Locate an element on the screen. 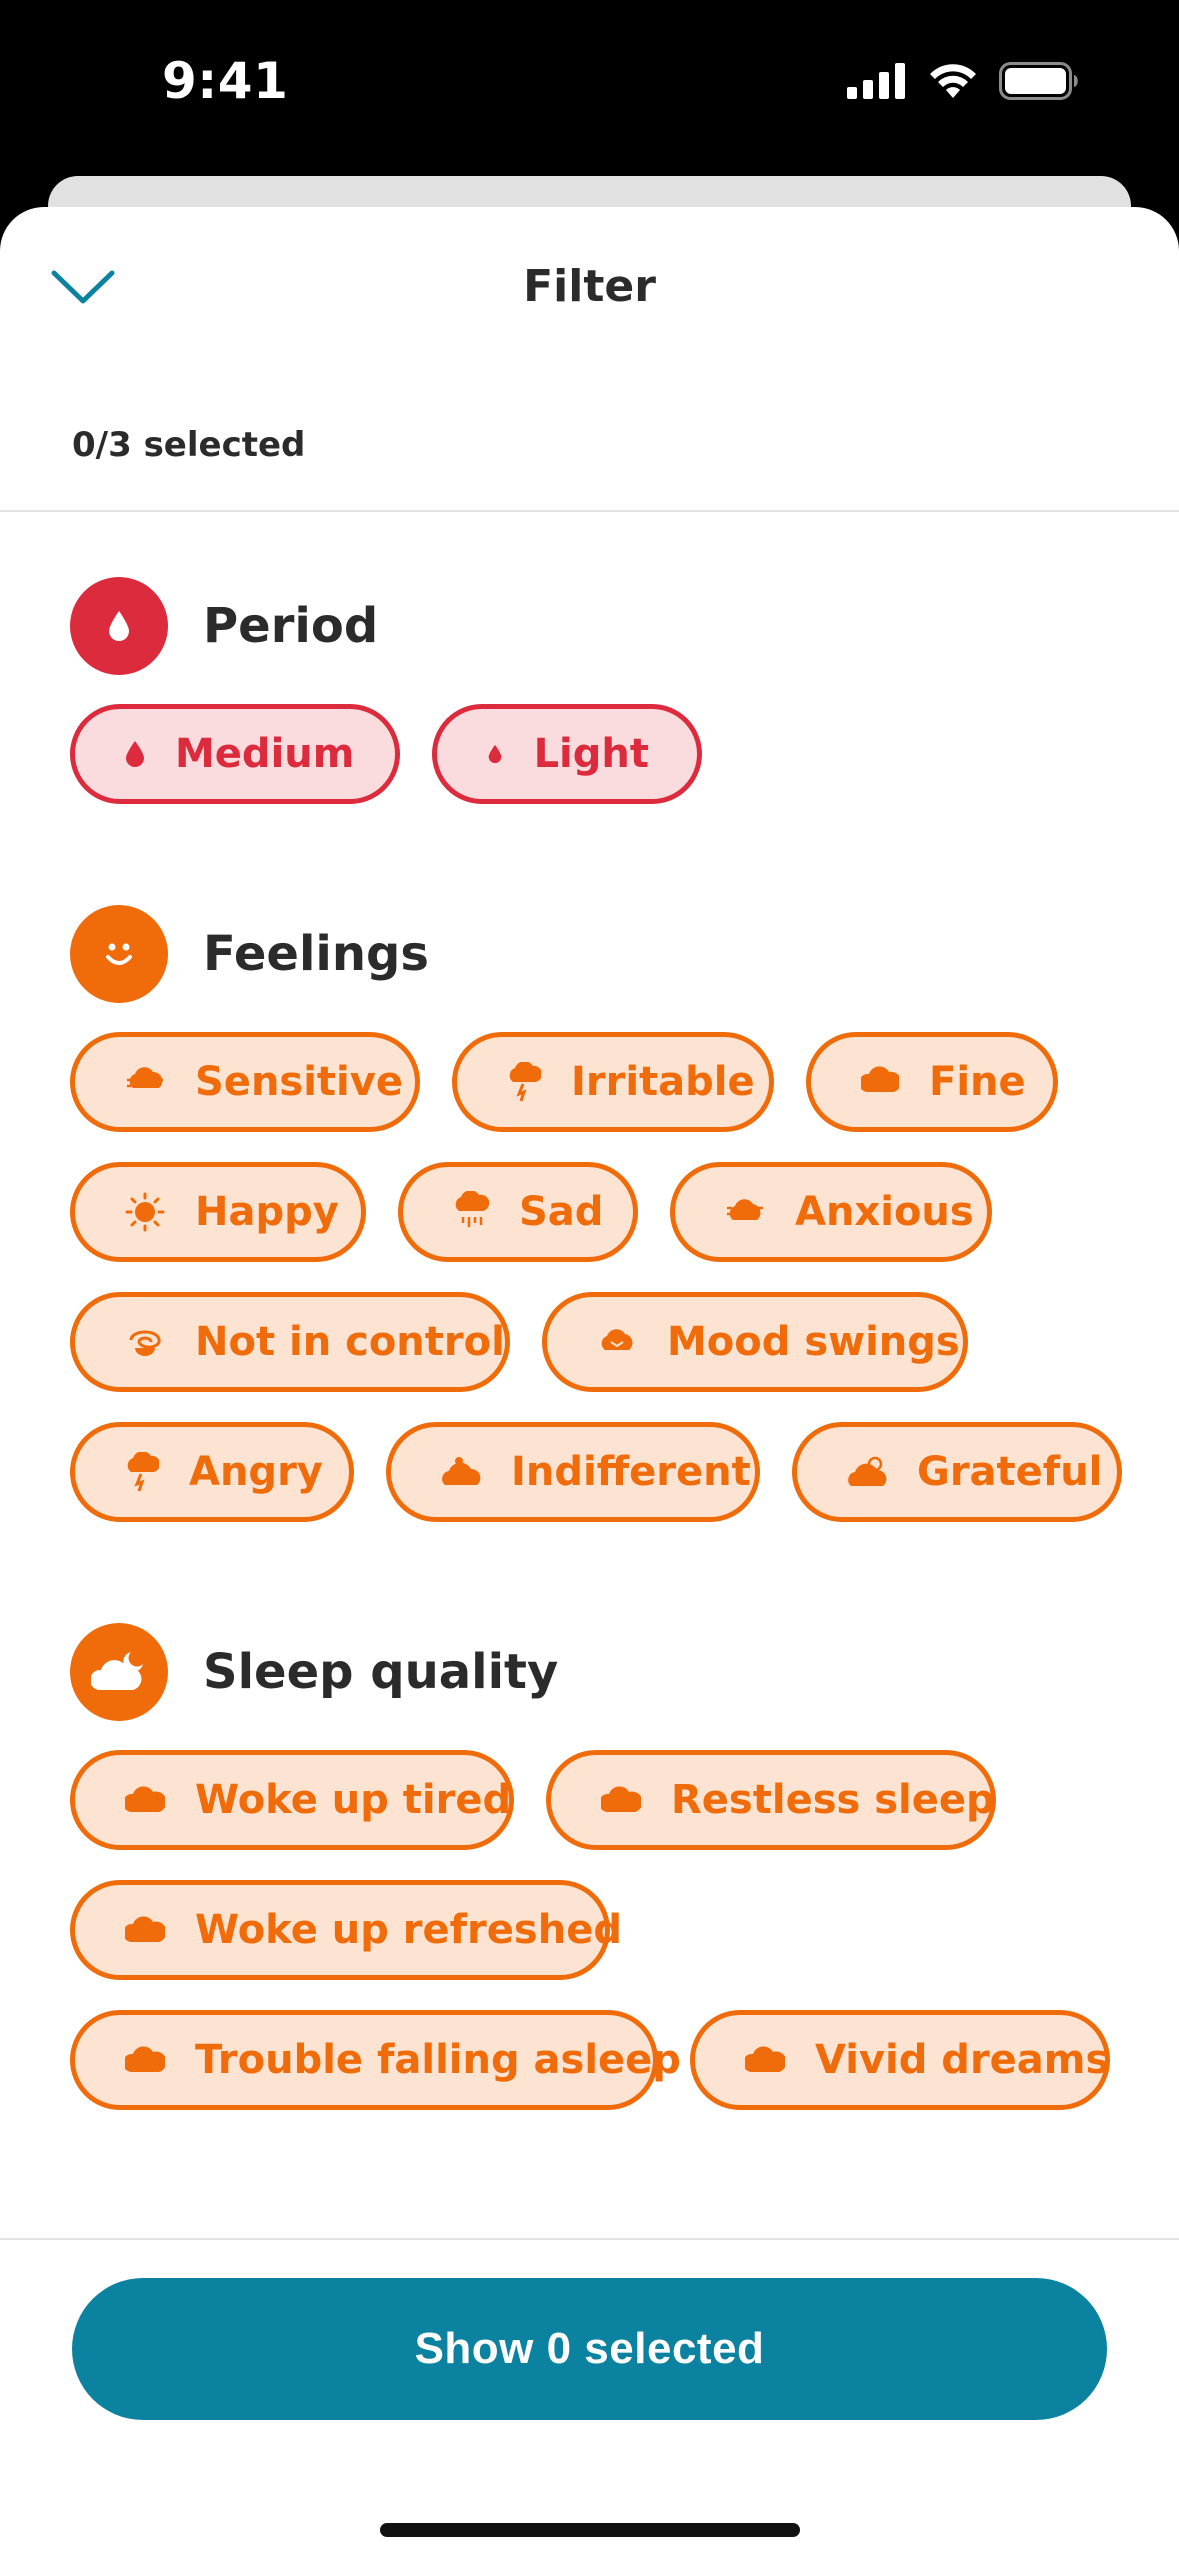 The width and height of the screenshot is (1179, 2556). chip-indifferent: Indifferent is located at coordinates (573, 1472).